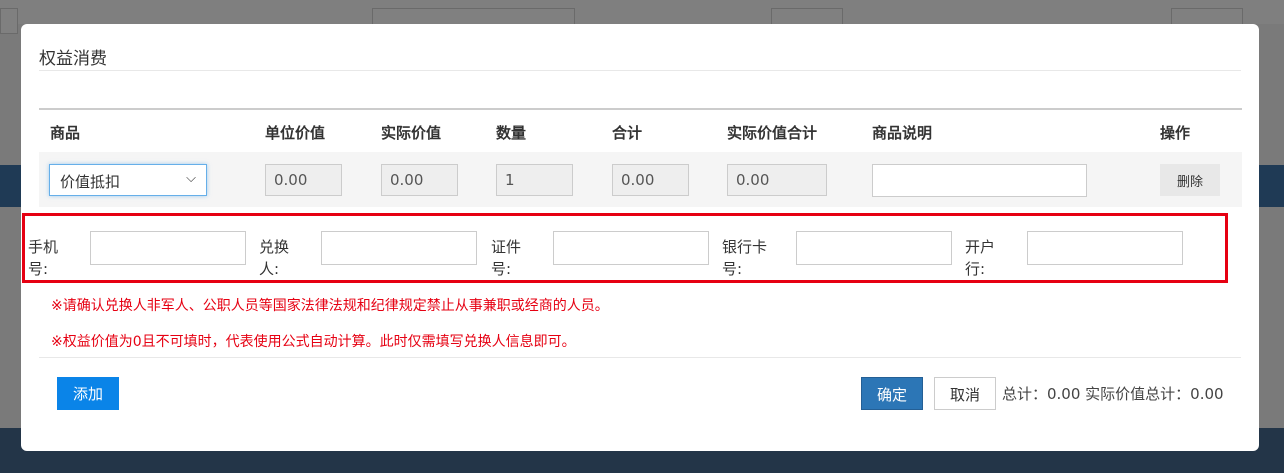 This screenshot has height=473, width=1284. I want to click on header-total: 合计, so click(627, 133).